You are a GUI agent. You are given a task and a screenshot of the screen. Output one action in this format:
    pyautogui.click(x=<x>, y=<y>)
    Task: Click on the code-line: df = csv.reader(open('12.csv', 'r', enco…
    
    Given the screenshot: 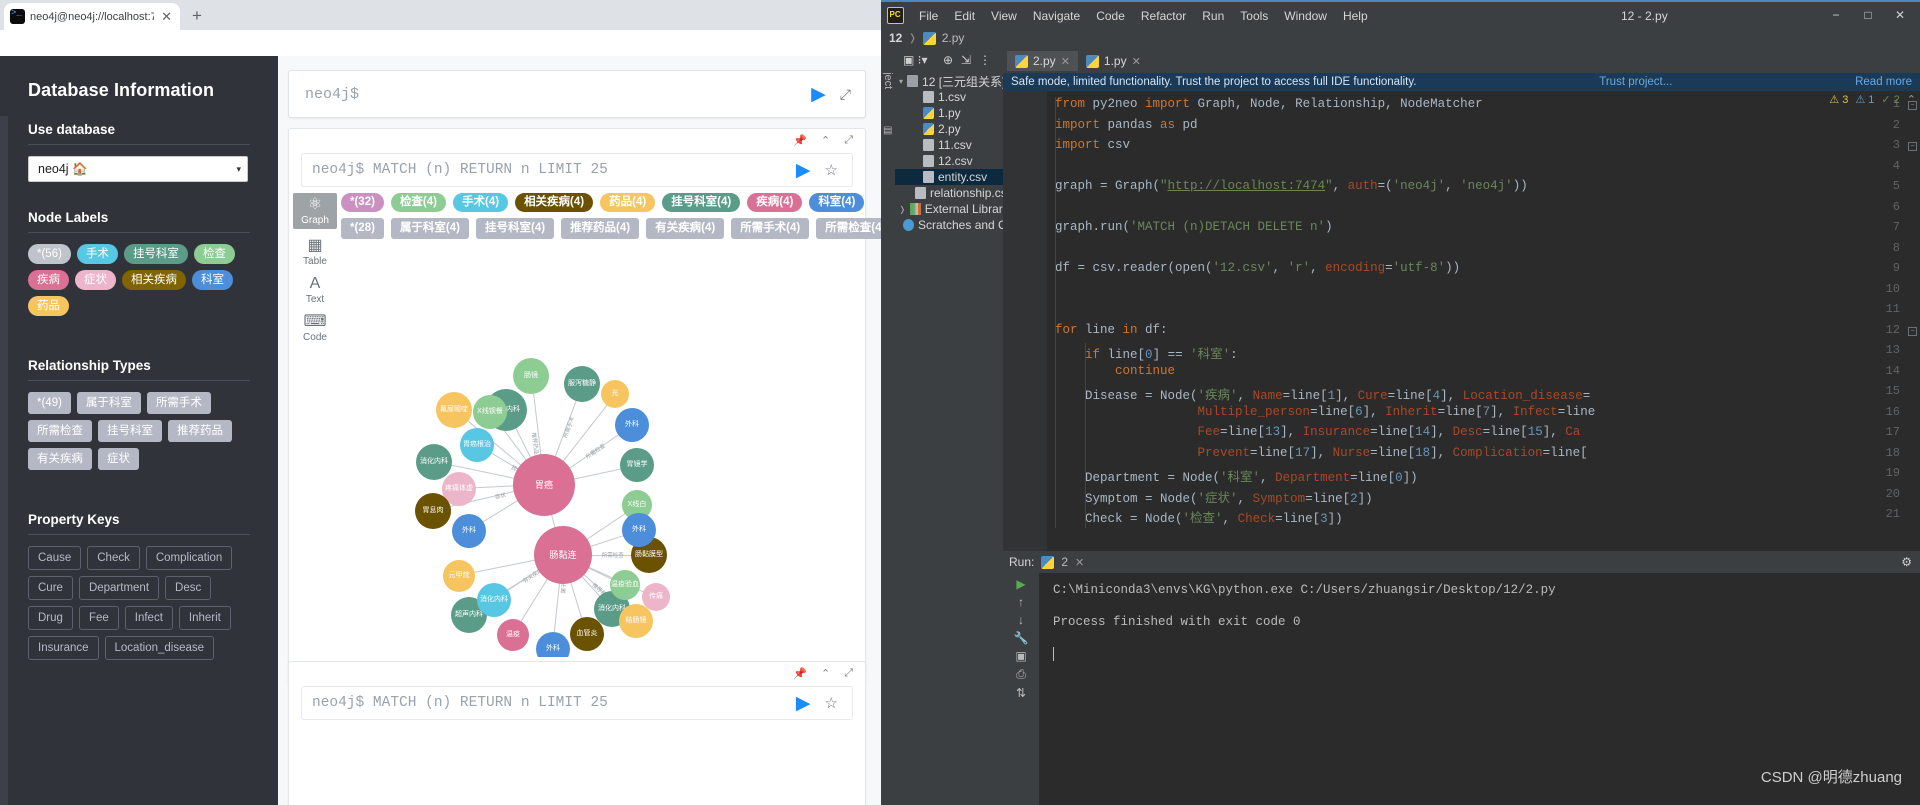 What is the action you would take?
    pyautogui.click(x=1257, y=268)
    